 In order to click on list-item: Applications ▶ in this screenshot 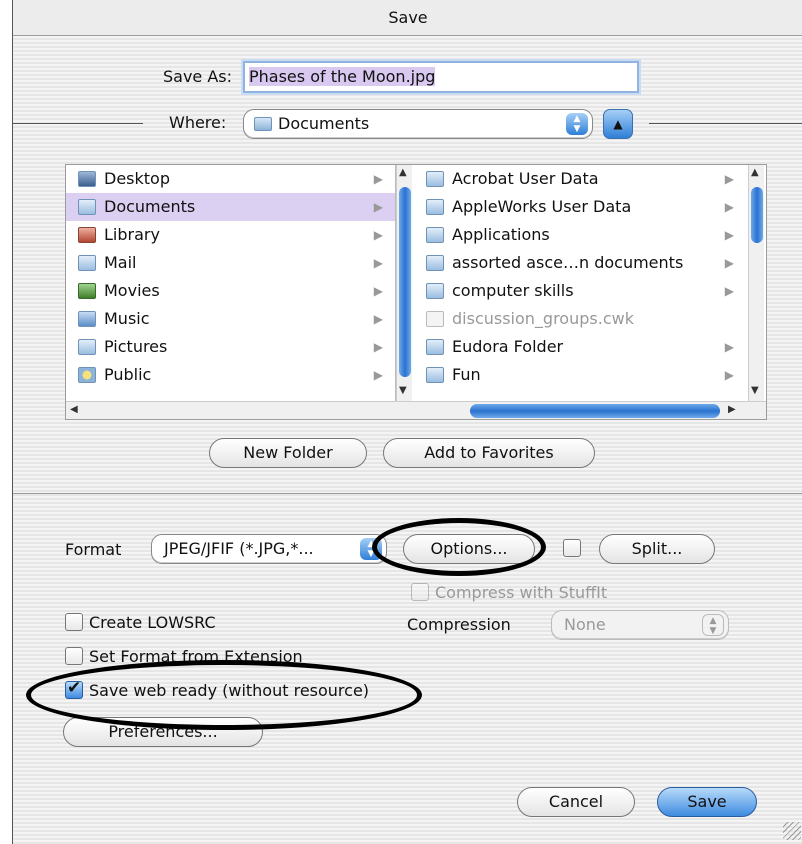, I will do `click(580, 235)`.